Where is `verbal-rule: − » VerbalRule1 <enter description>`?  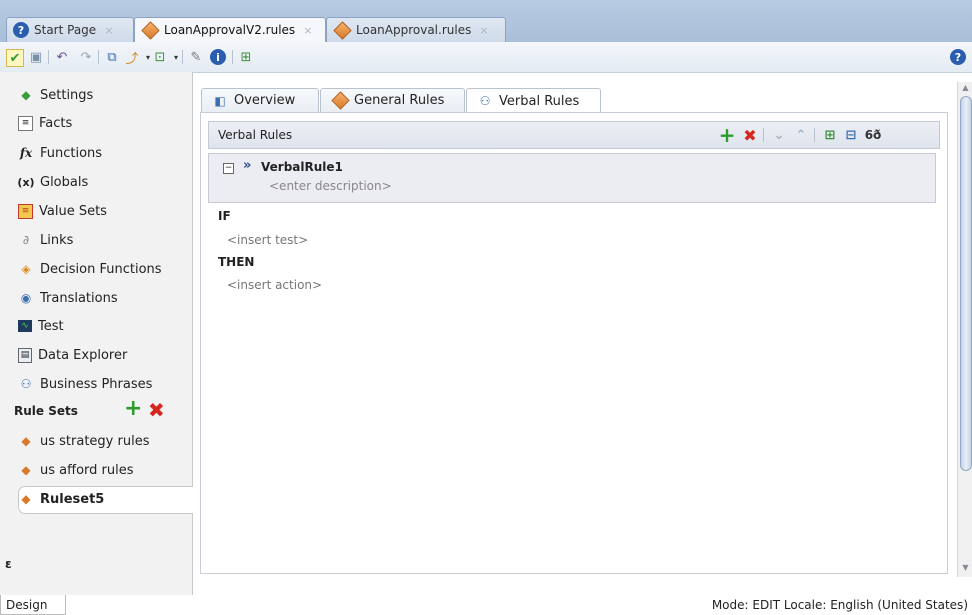 verbal-rule: − » VerbalRule1 <enter description> is located at coordinates (572, 178).